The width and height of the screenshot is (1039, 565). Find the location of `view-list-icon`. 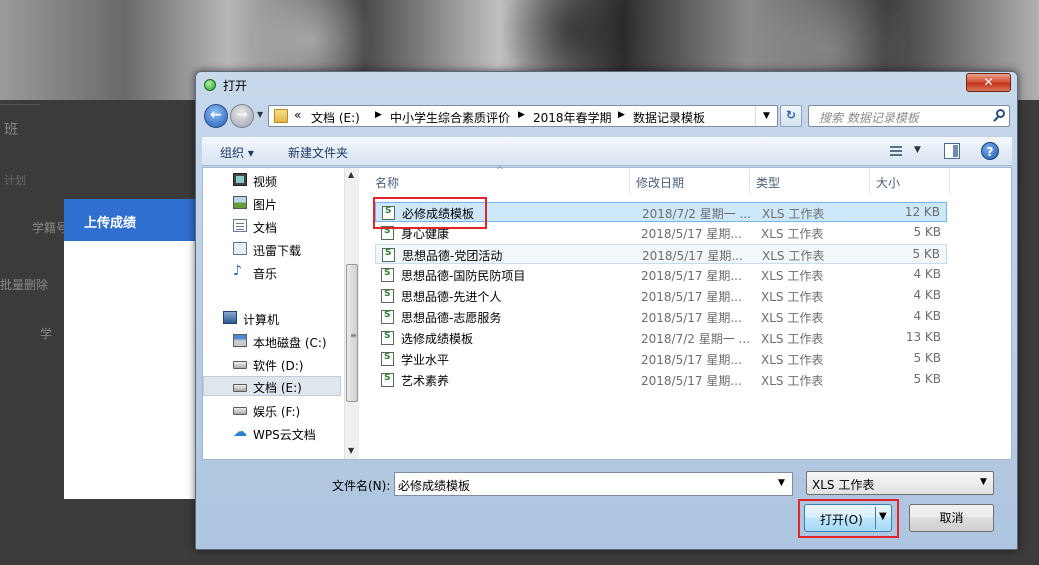

view-list-icon is located at coordinates (896, 151).